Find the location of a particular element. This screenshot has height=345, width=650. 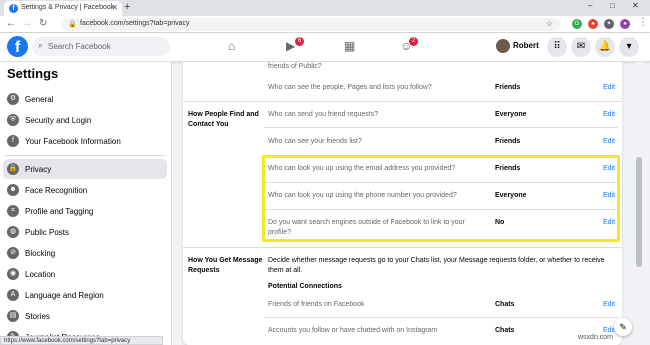

sidebar-item-your-information: f Your Facebook Information is located at coordinates (85, 141).